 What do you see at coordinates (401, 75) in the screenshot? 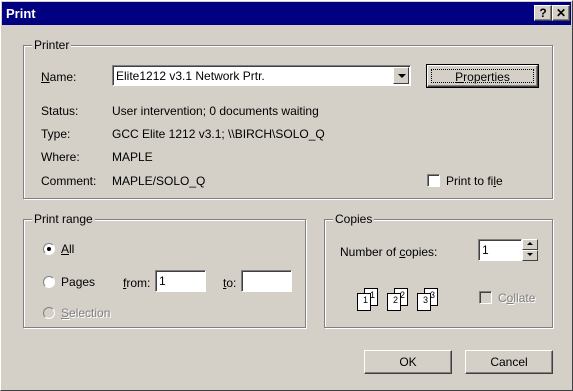
I see `chevron-down-icon` at bounding box center [401, 75].